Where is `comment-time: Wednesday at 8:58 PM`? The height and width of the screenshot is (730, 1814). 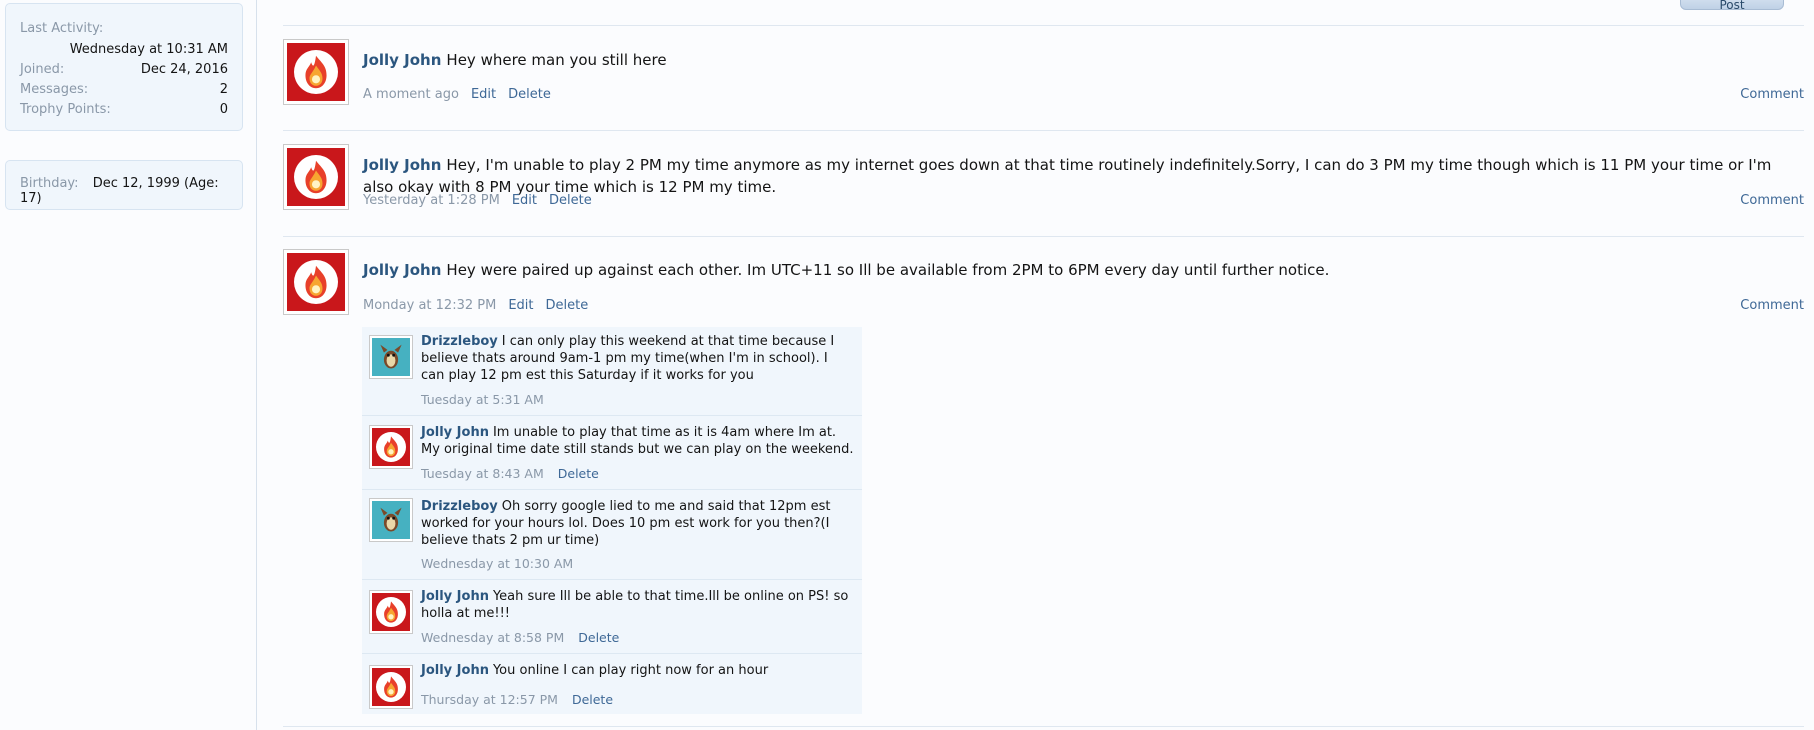
comment-time: Wednesday at 8:58 PM is located at coordinates (492, 637).